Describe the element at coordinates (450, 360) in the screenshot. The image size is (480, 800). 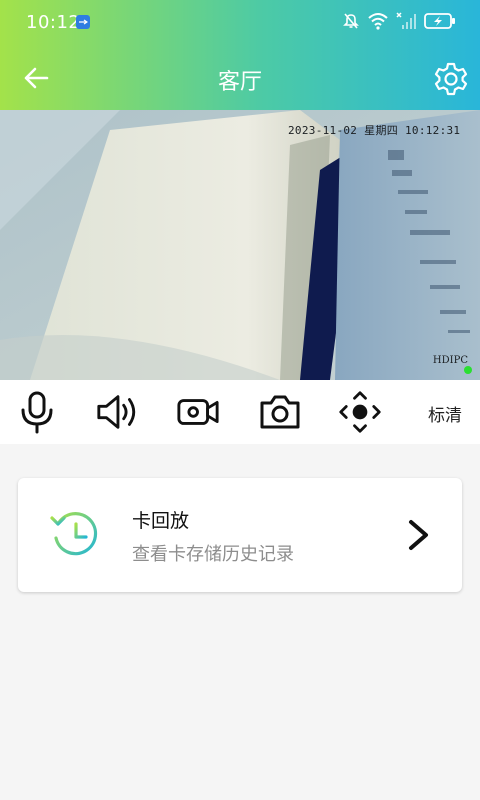
I see `osd-device-label: HDIPC` at that location.